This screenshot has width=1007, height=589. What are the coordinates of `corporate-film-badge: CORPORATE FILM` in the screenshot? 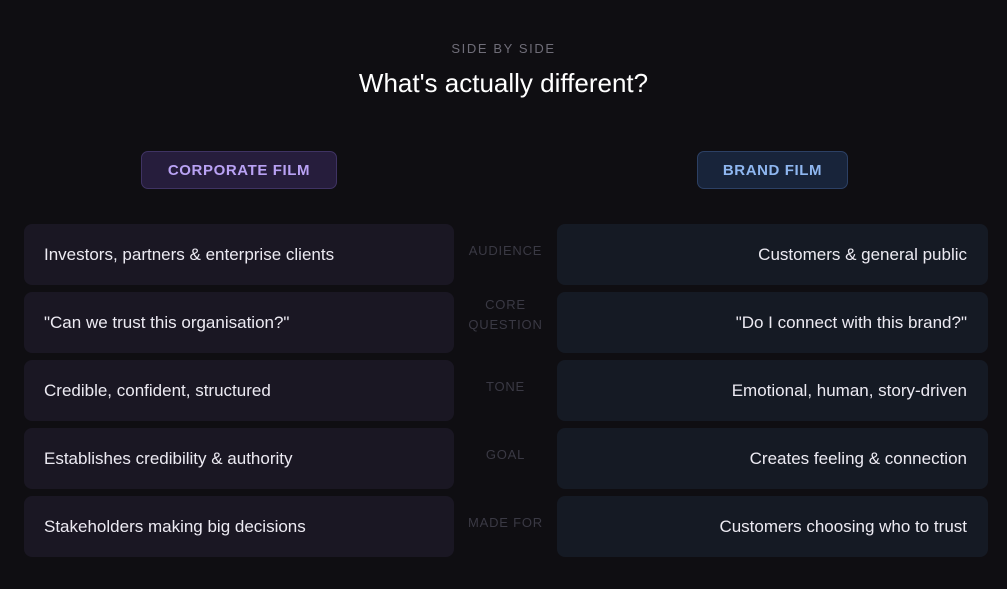 It's located at (239, 170).